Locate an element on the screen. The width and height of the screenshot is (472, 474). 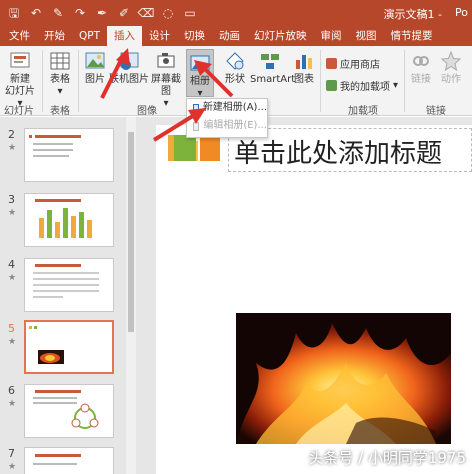
slide-number: 7 is located at coordinates (11, 453).